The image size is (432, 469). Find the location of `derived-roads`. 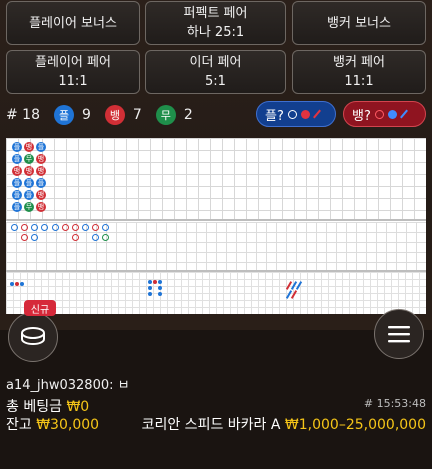

derived-roads is located at coordinates (216, 293).